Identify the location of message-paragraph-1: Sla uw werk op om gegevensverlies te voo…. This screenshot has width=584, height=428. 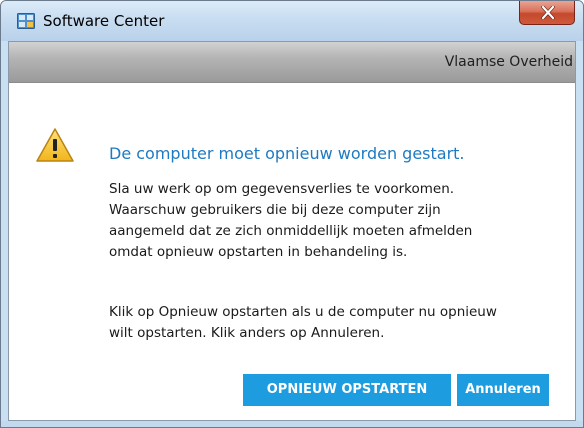
(329, 221).